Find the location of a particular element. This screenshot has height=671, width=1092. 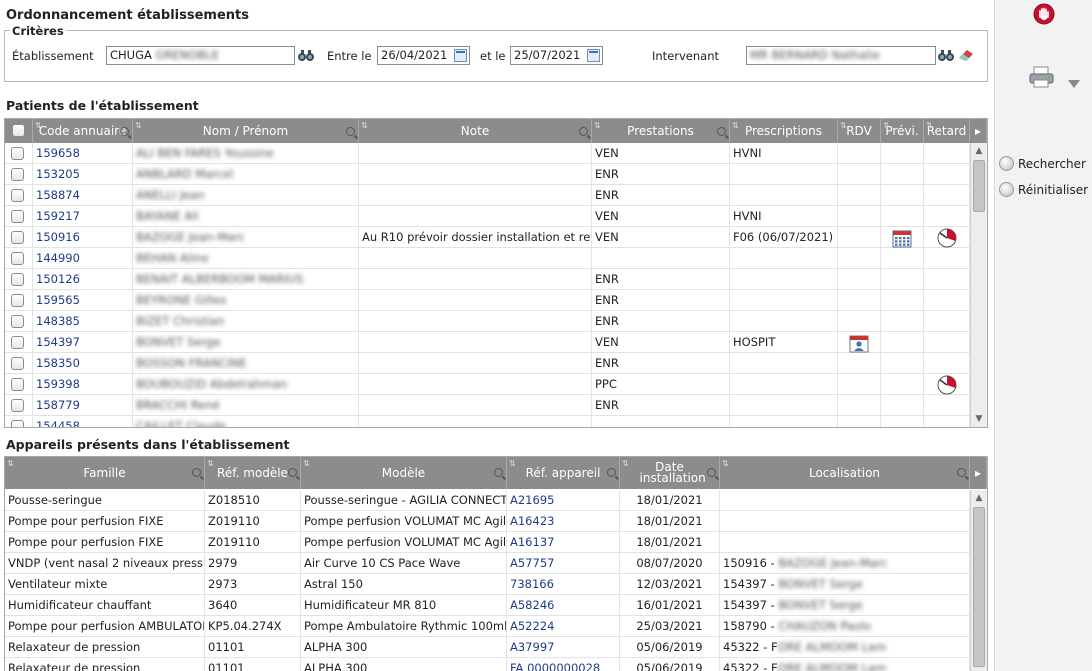

cell-code: 159565 is located at coordinates (83, 300).